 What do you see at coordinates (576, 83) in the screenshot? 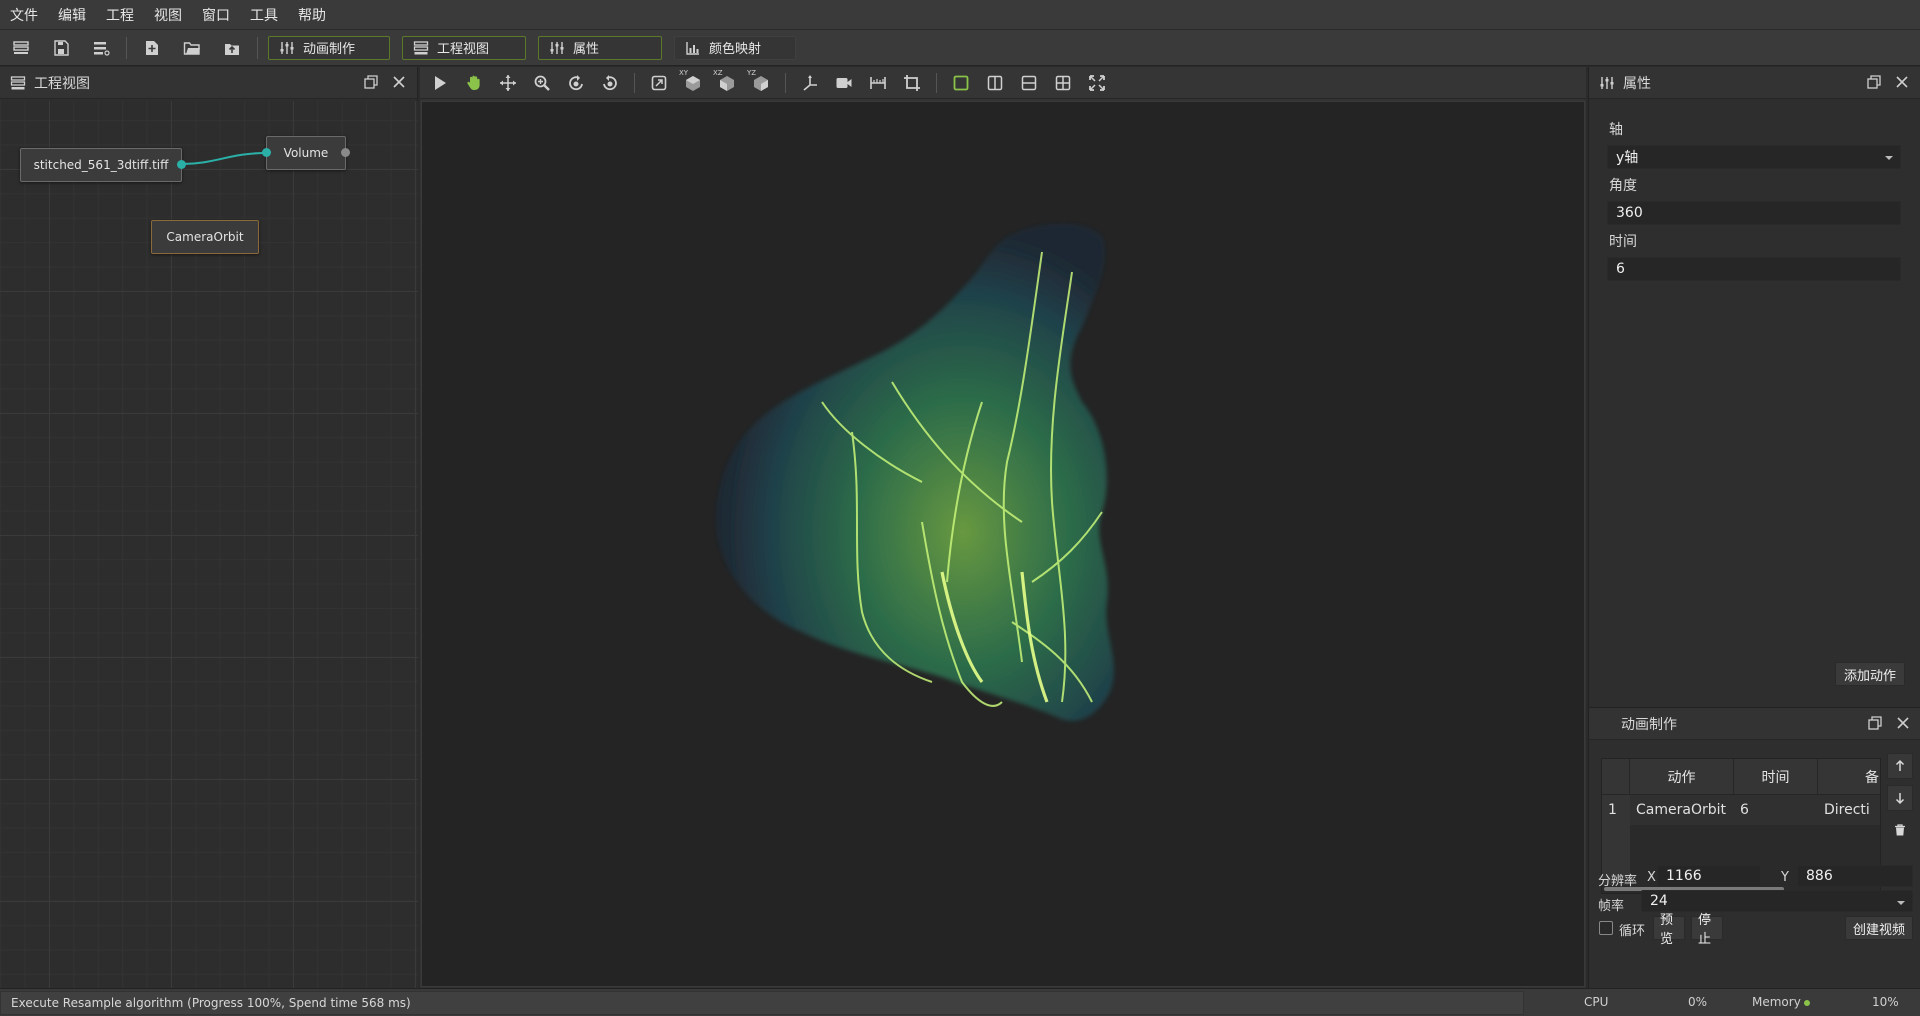
I see `rotate-left-icon` at bounding box center [576, 83].